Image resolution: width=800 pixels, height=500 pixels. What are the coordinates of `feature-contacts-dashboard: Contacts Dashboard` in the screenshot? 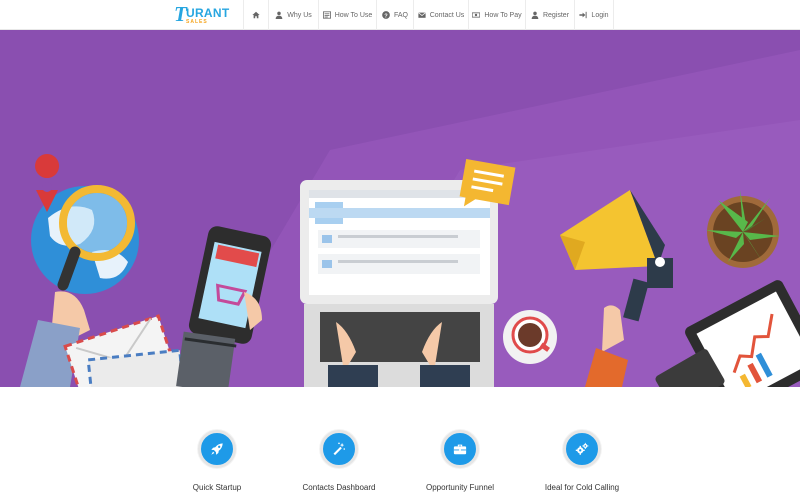 It's located at (339, 465).